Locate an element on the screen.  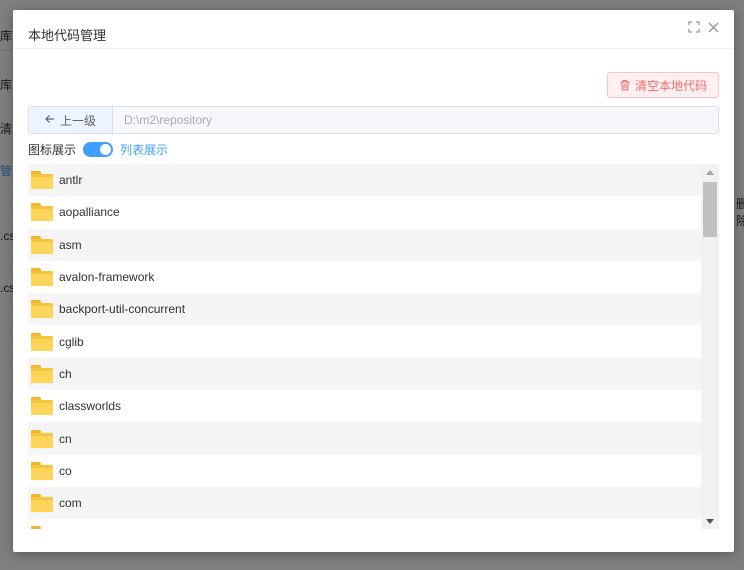
arrow-left-icon is located at coordinates (50, 120).